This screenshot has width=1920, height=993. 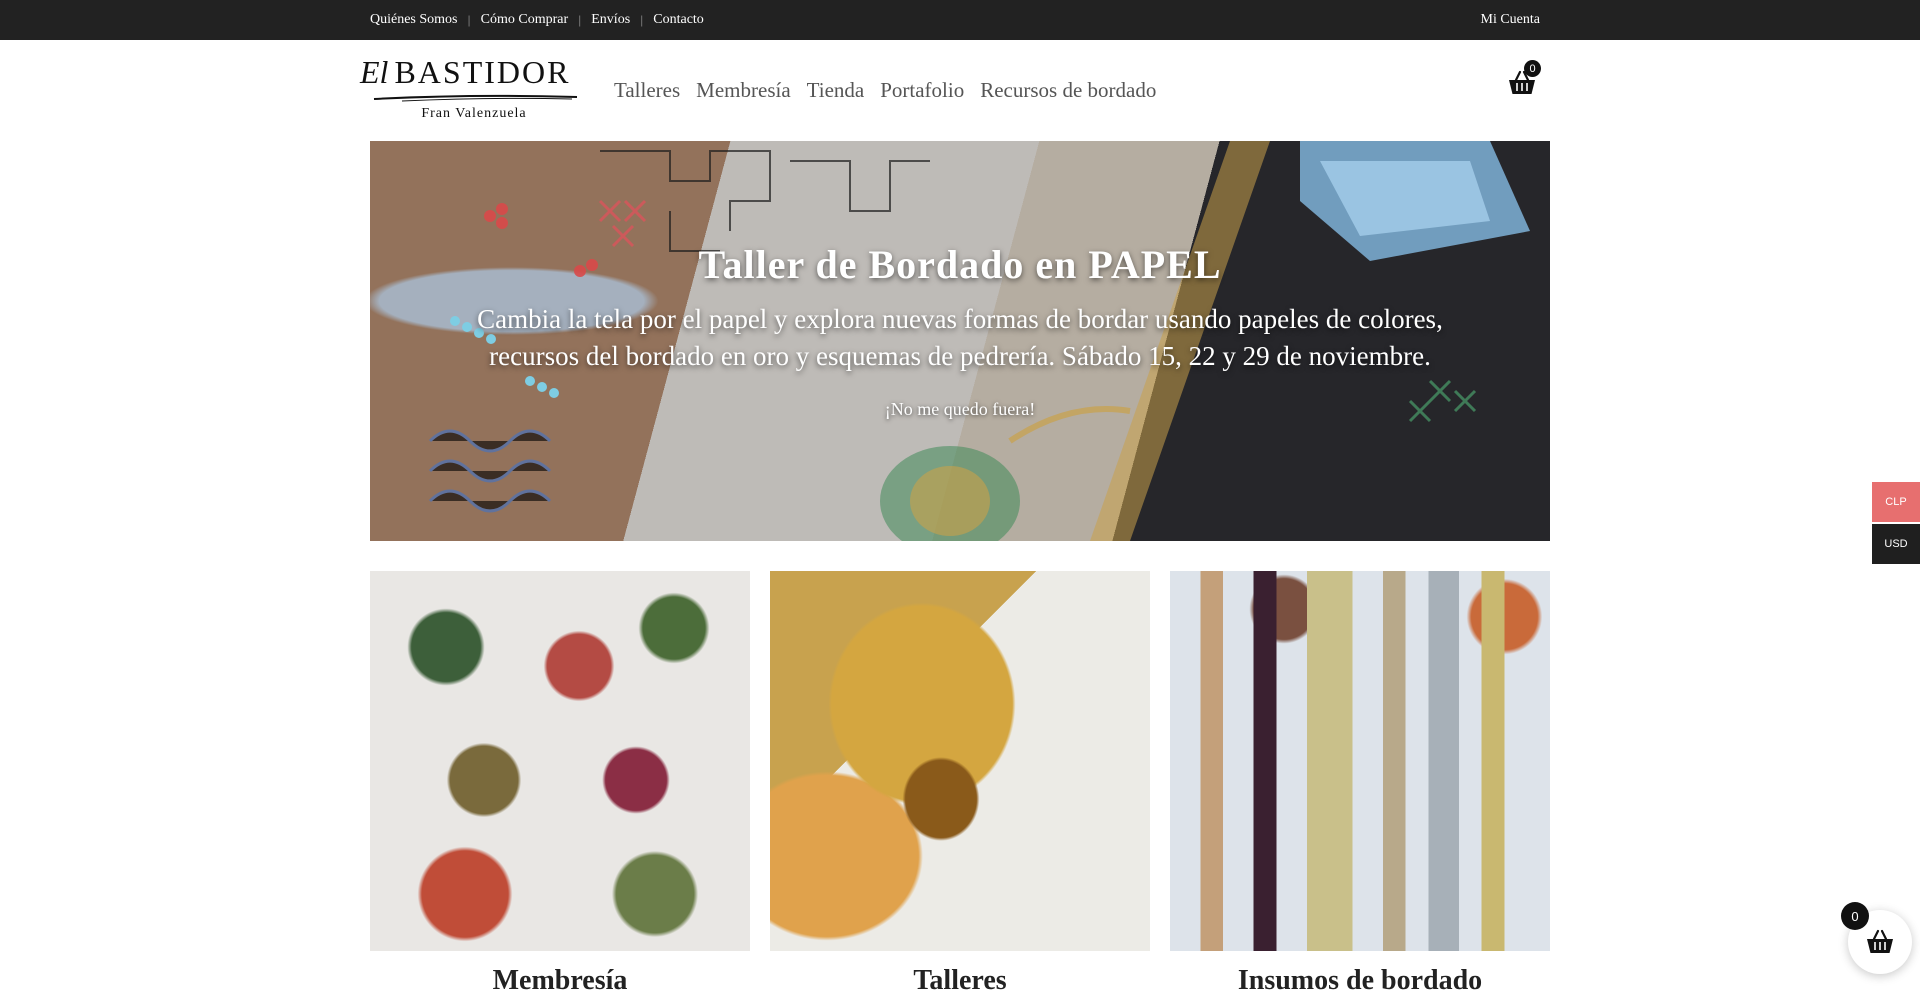 What do you see at coordinates (1532, 68) in the screenshot?
I see `header-cart-count: 0` at bounding box center [1532, 68].